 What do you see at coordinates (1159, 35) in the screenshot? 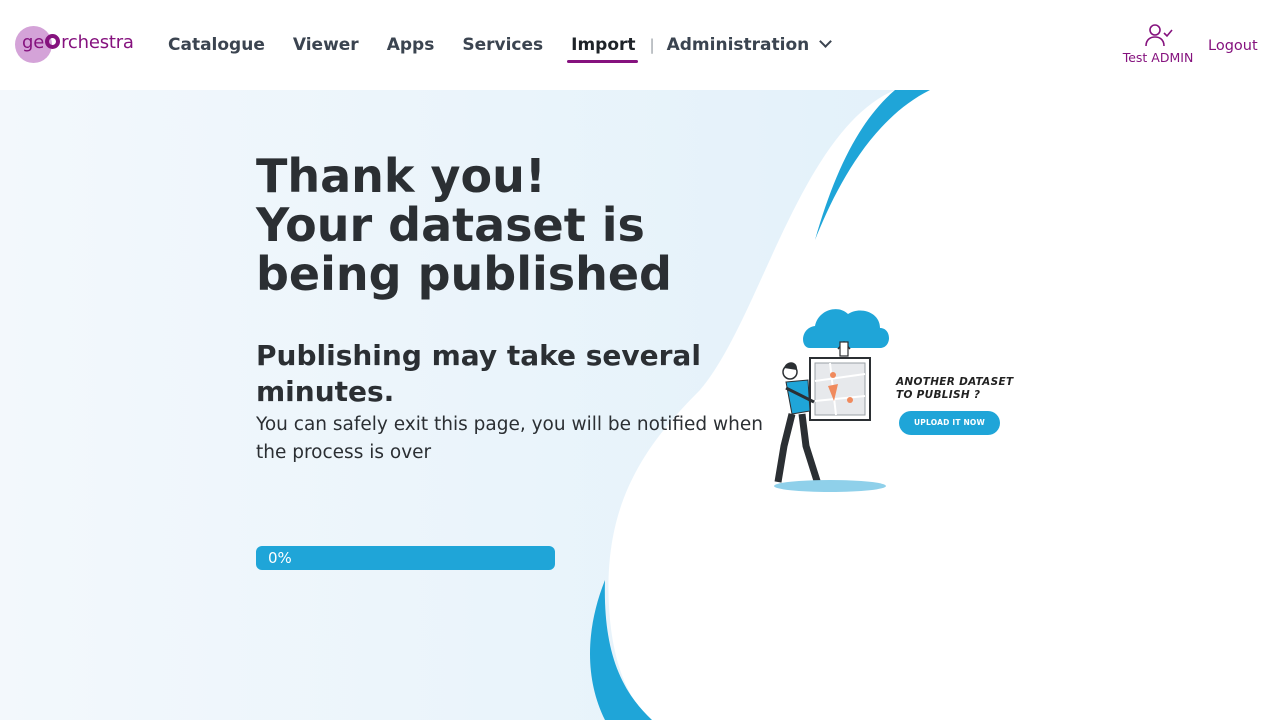
I see `user-check-icon` at bounding box center [1159, 35].